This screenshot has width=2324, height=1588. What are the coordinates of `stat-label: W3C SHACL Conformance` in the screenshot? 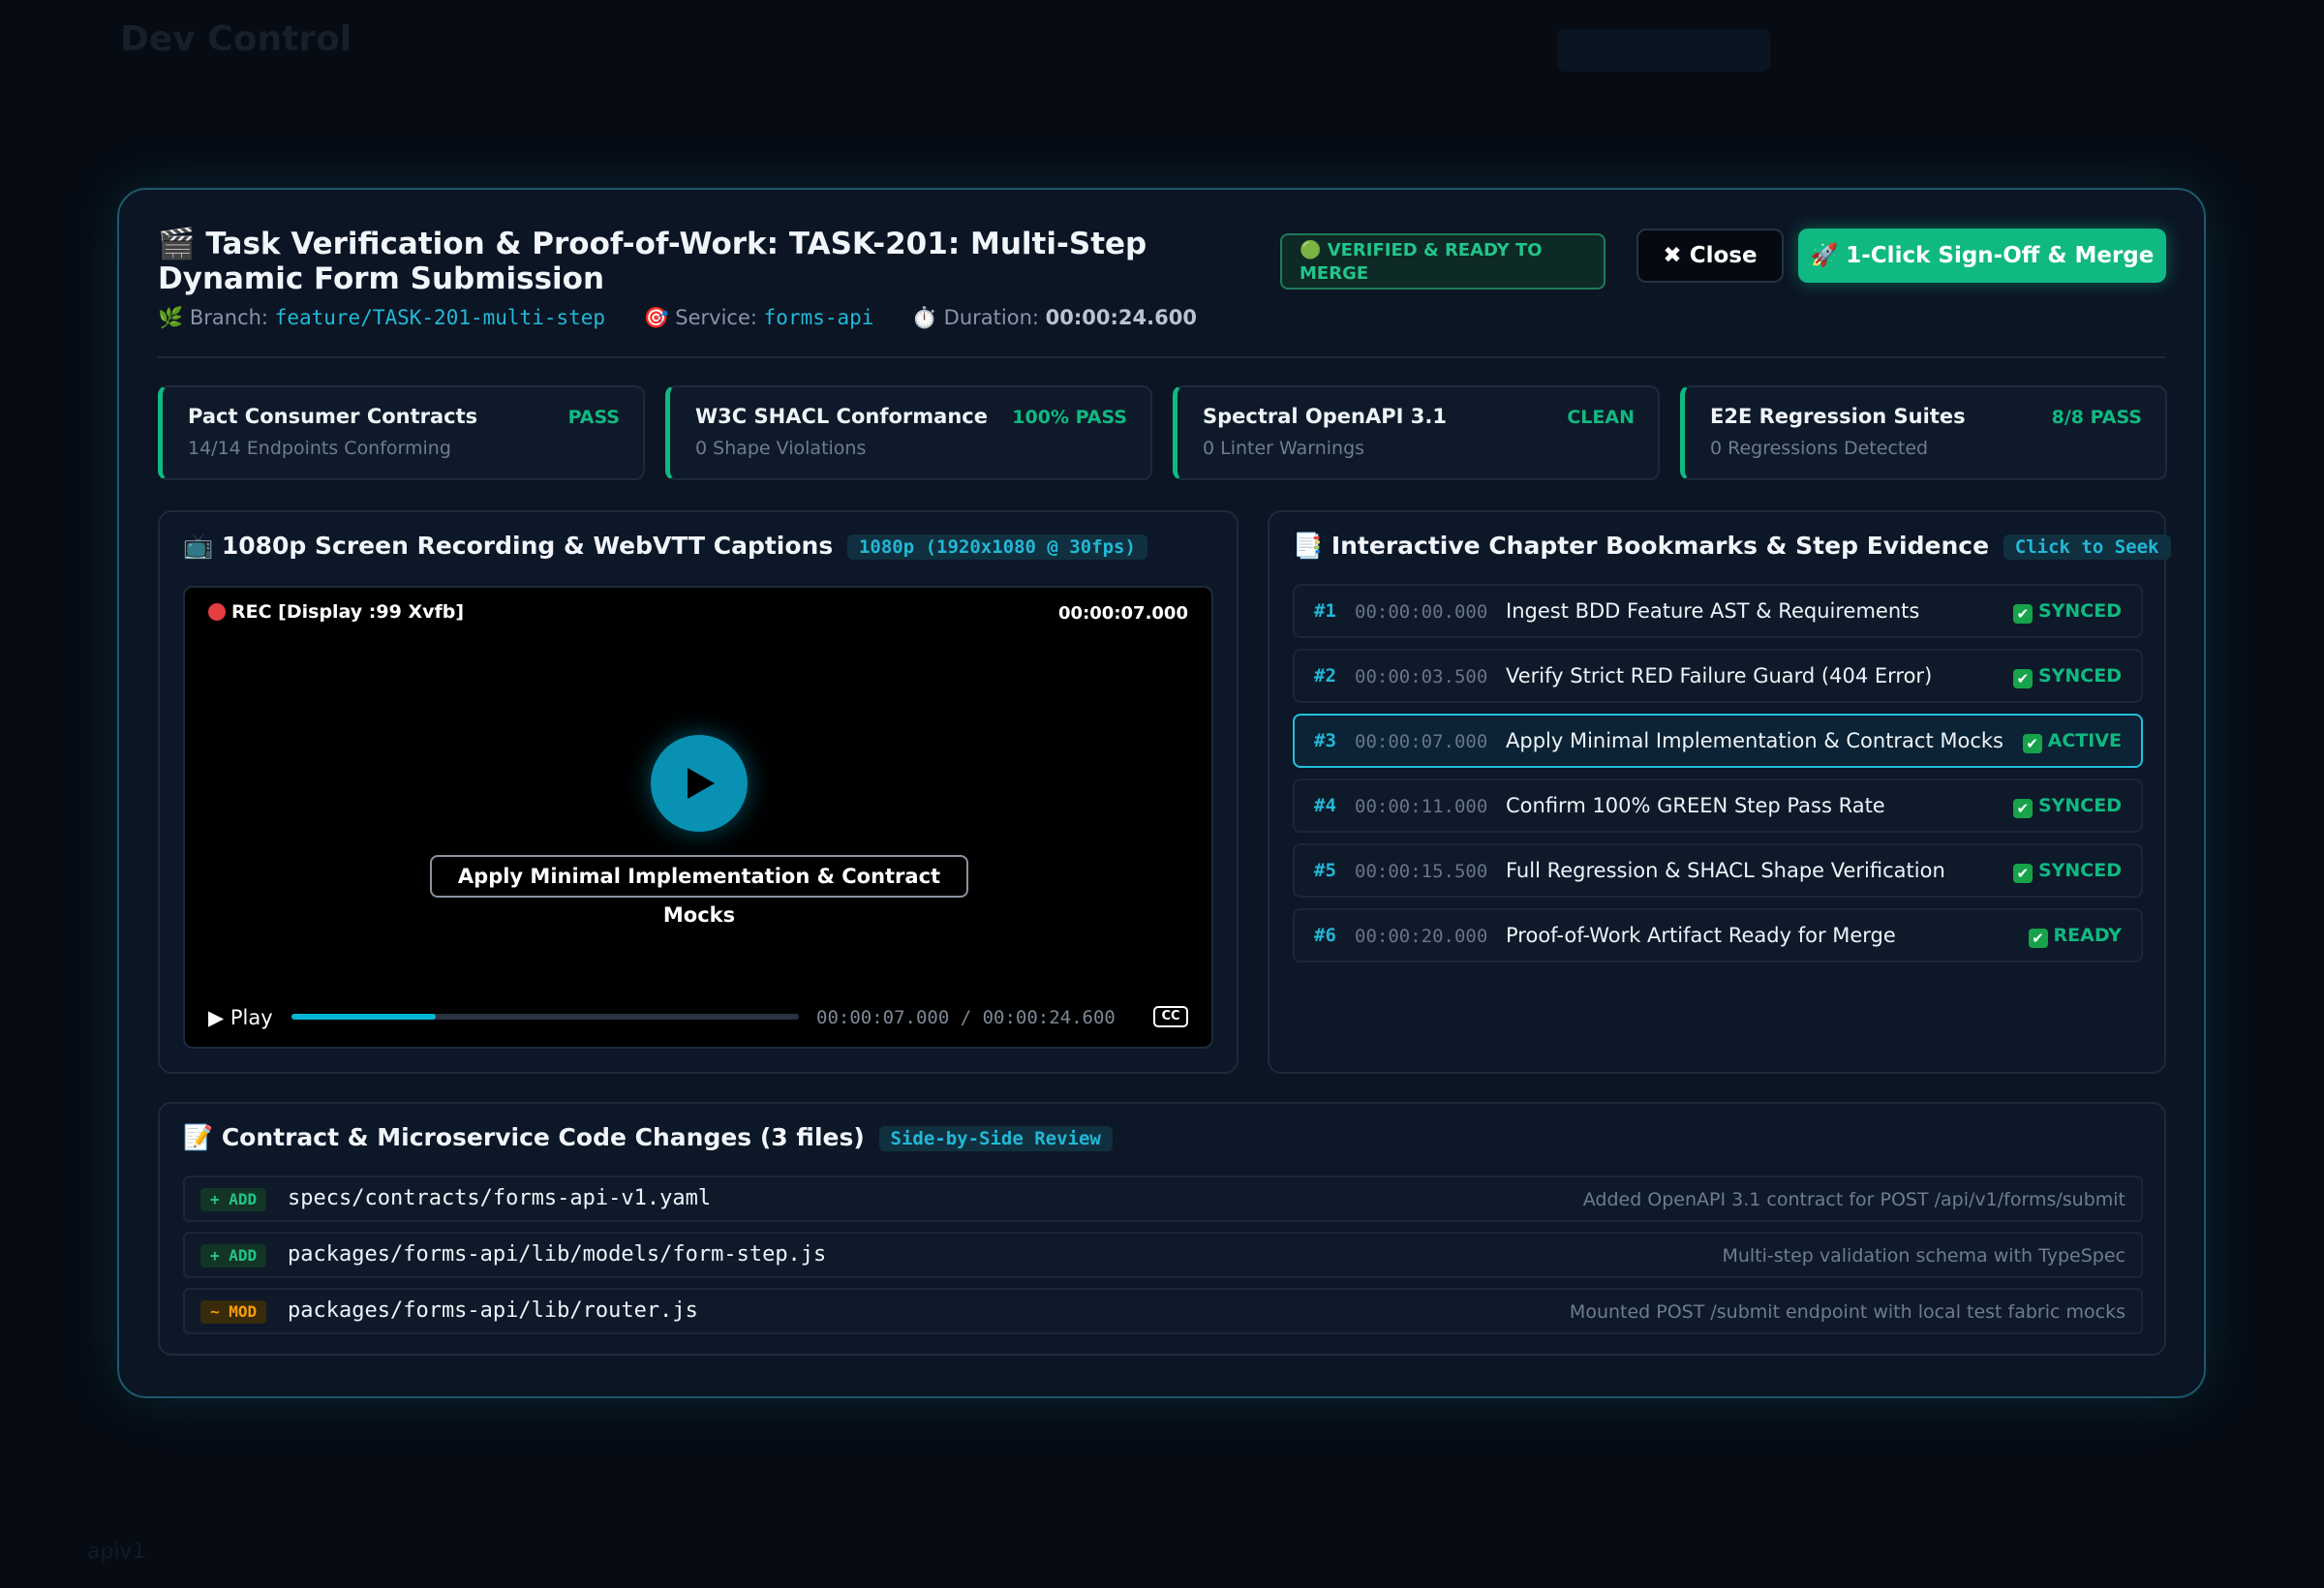 It's located at (842, 416).